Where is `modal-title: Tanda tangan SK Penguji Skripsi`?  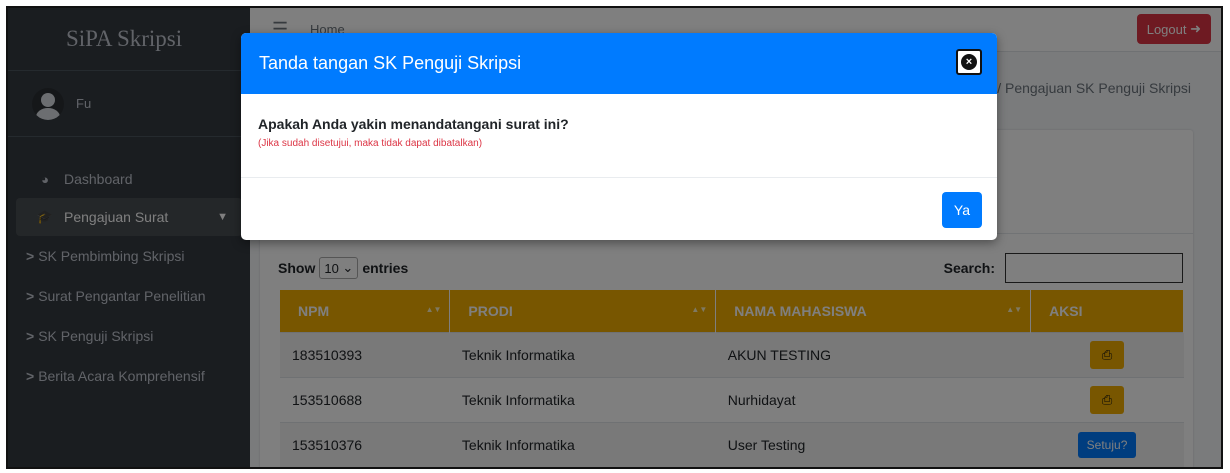
modal-title: Tanda tangan SK Penguji Skripsi is located at coordinates (390, 63).